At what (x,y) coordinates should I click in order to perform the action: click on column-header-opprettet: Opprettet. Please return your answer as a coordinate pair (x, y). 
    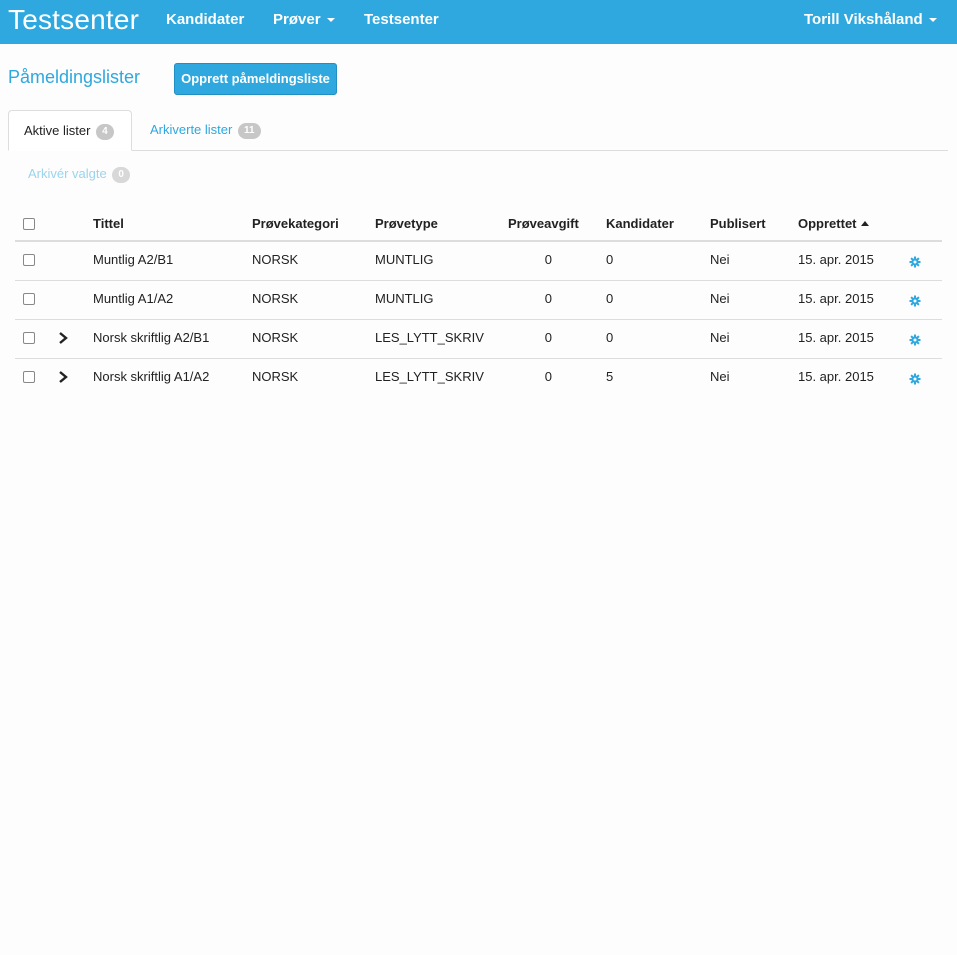
    Looking at the image, I should click on (833, 223).